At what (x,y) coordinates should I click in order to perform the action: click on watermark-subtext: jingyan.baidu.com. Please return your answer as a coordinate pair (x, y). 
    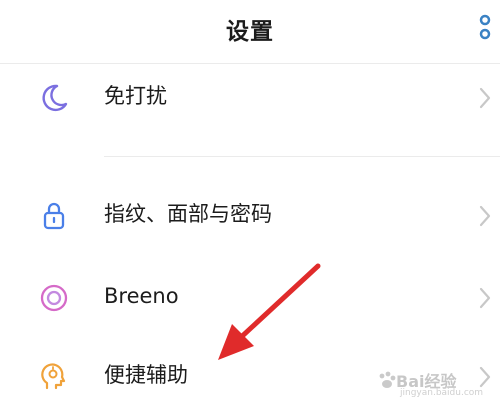
    Looking at the image, I should click on (442, 393).